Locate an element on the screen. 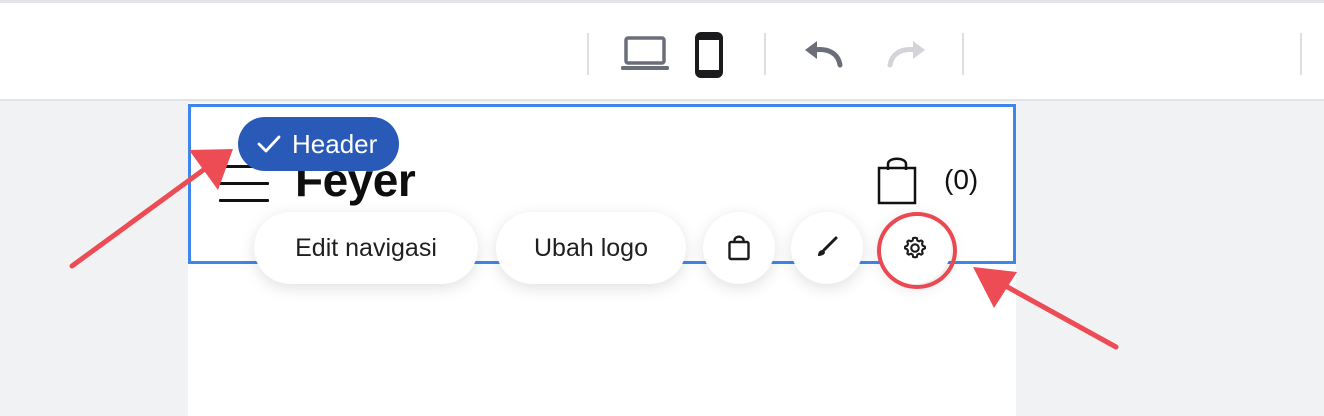 The width and height of the screenshot is (1324, 416). edit-navigation-button: Edit navigasi is located at coordinates (366, 248).